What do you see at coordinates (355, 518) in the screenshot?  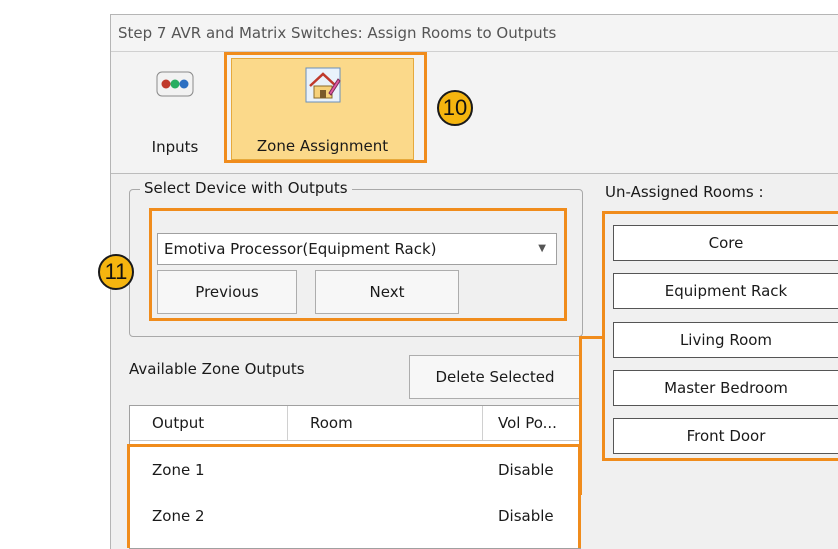 I see `table-row: Zone 2 Disable` at bounding box center [355, 518].